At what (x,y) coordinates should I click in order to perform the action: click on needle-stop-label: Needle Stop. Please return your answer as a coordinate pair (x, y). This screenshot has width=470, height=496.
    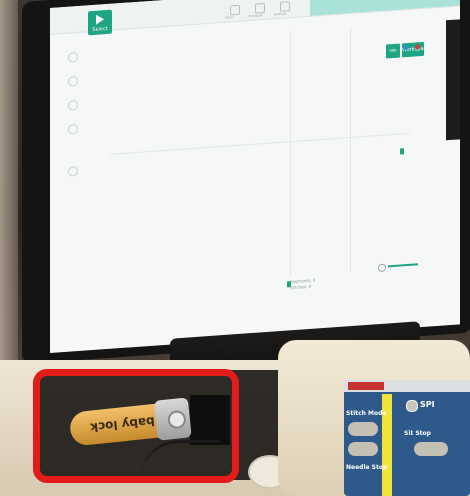
    Looking at the image, I should click on (367, 467).